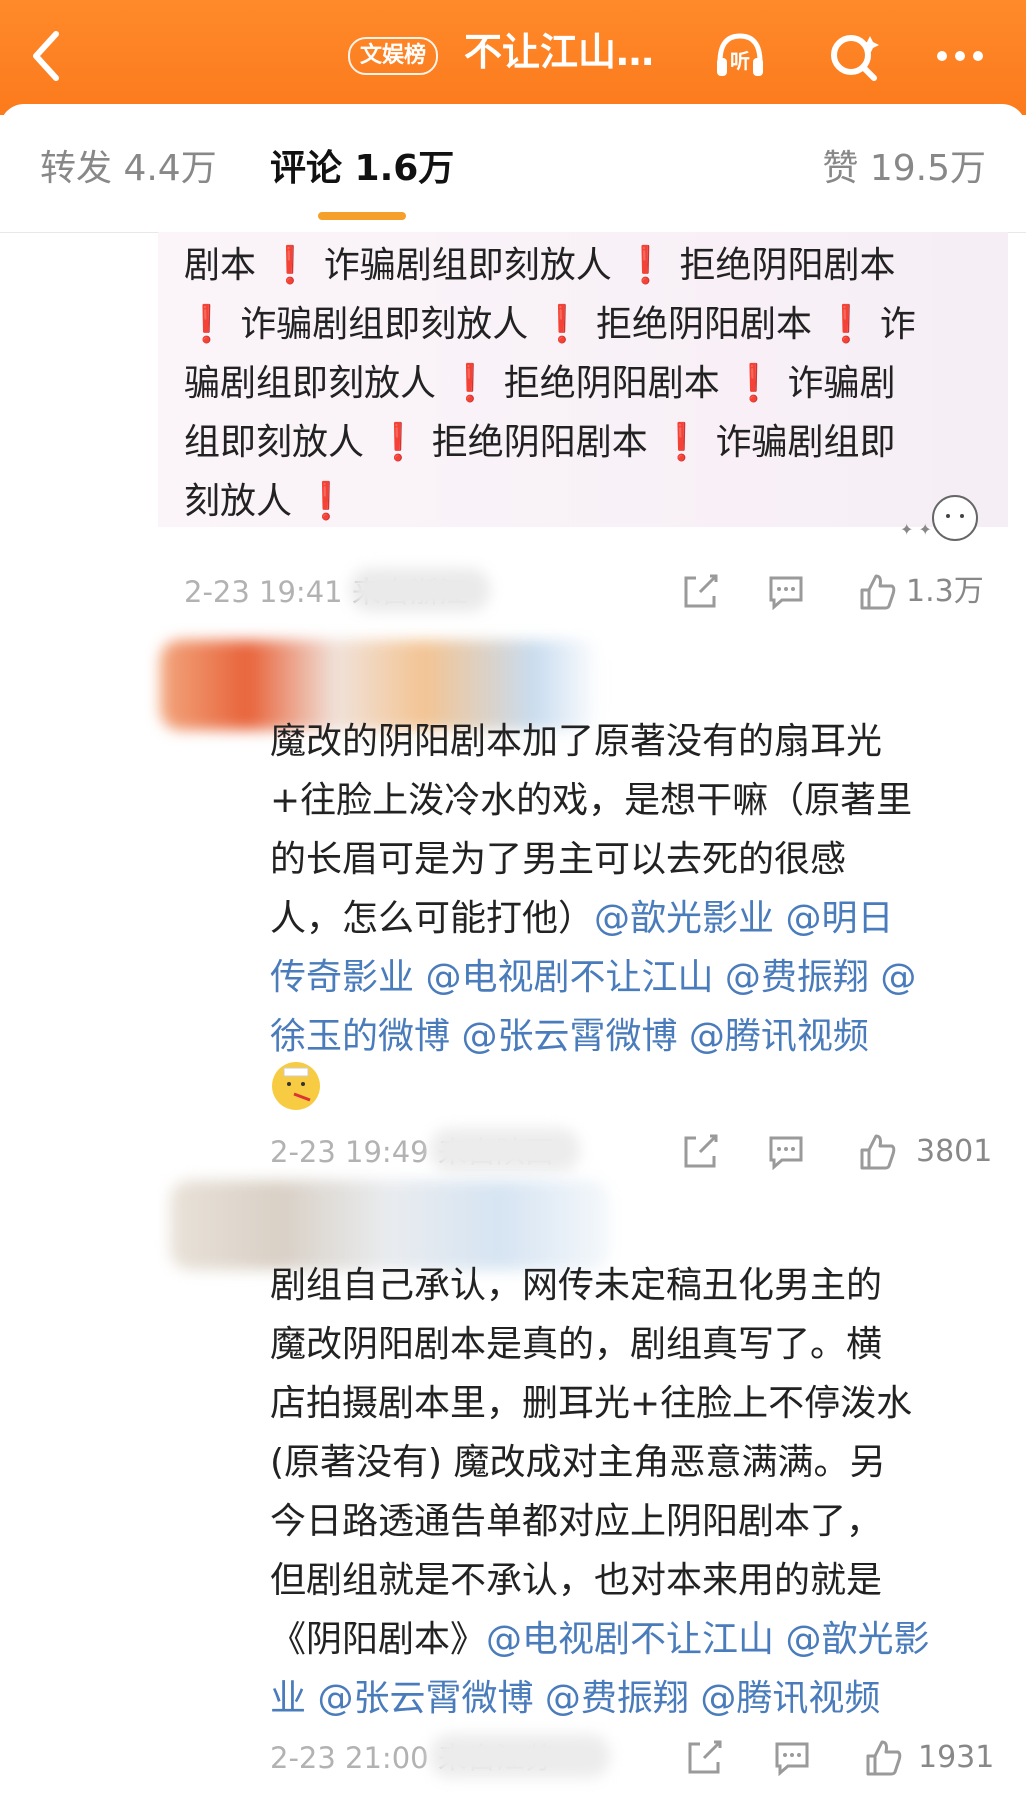 This screenshot has height=1802, width=1026. I want to click on comment-text: 《阴阳剧本》, so click(378, 1639).